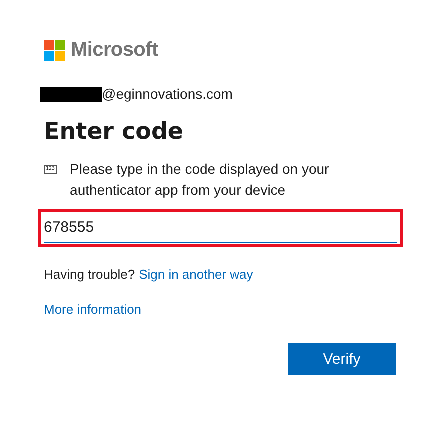  What do you see at coordinates (220, 228) in the screenshot?
I see `code-field: 678555` at bounding box center [220, 228].